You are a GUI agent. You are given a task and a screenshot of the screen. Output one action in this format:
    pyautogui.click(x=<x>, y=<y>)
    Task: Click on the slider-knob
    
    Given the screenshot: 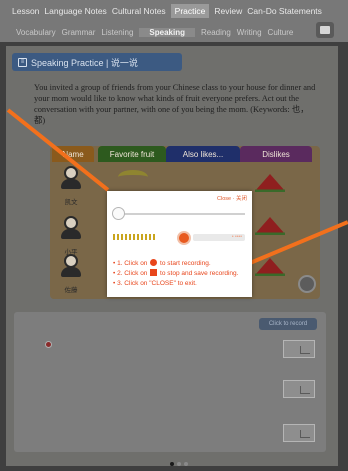 What is the action you would take?
    pyautogui.click(x=118, y=213)
    